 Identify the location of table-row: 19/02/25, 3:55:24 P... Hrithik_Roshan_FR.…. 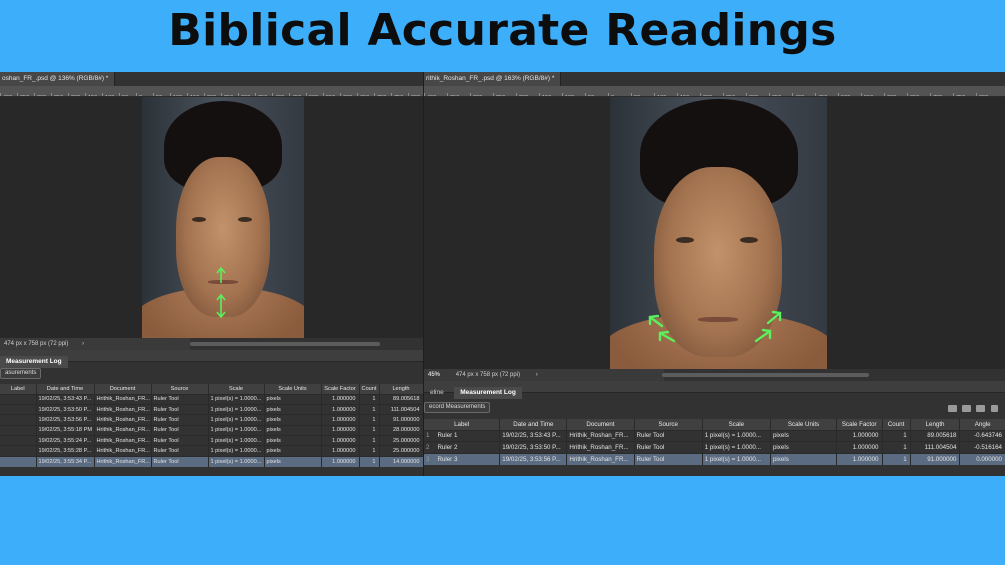
(211, 440).